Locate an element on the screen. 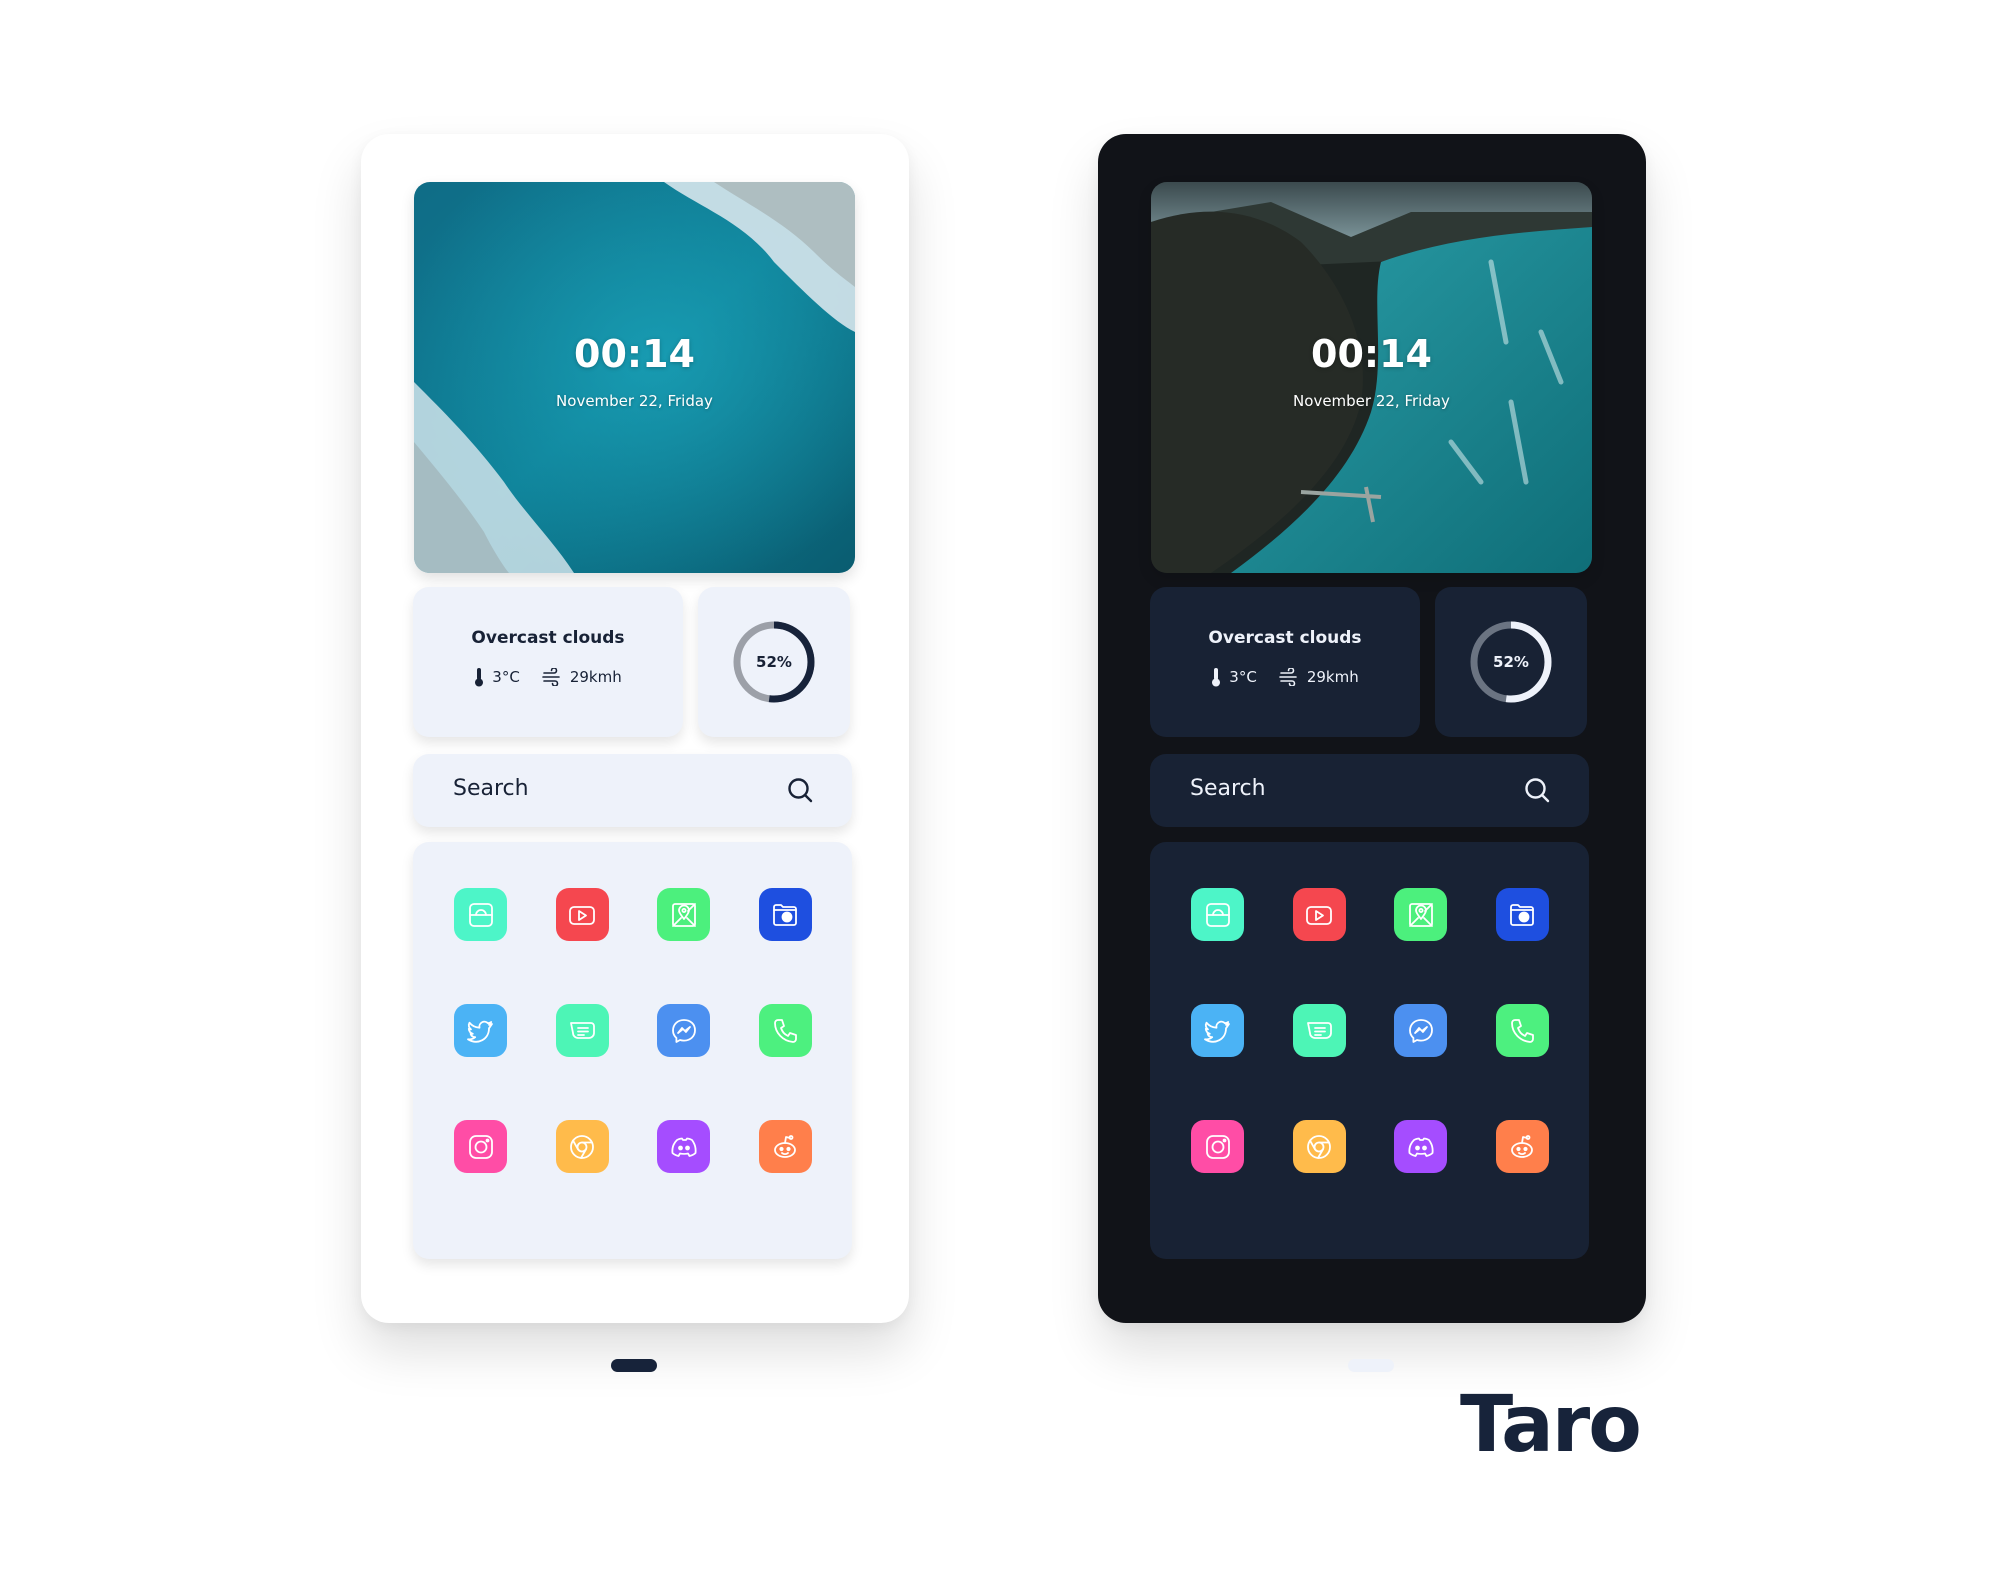 This screenshot has height=1570, width=2000. wallpaper-ocean: 00:14 November 22, Friday is located at coordinates (634, 377).